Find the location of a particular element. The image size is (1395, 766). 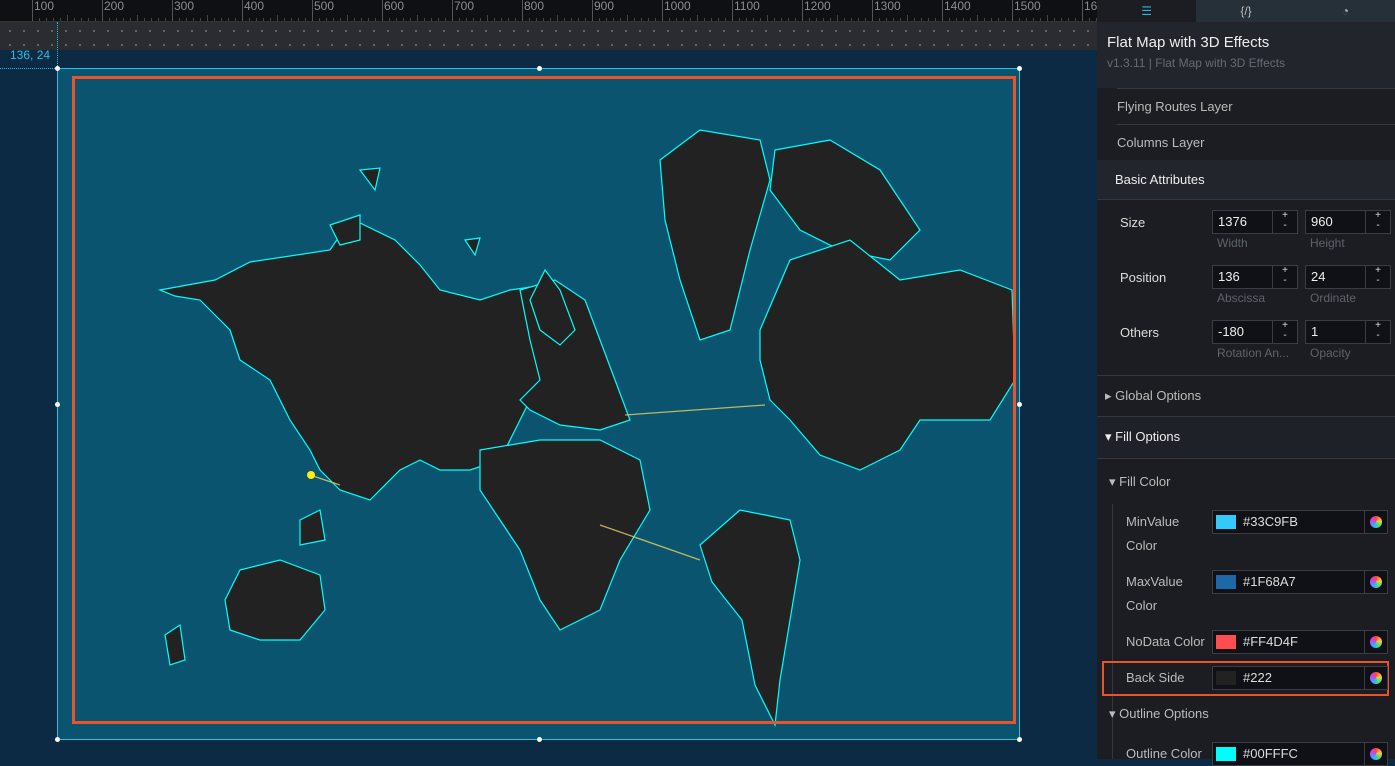

max-value-color-input: #1F68A7 is located at coordinates (1300, 582).